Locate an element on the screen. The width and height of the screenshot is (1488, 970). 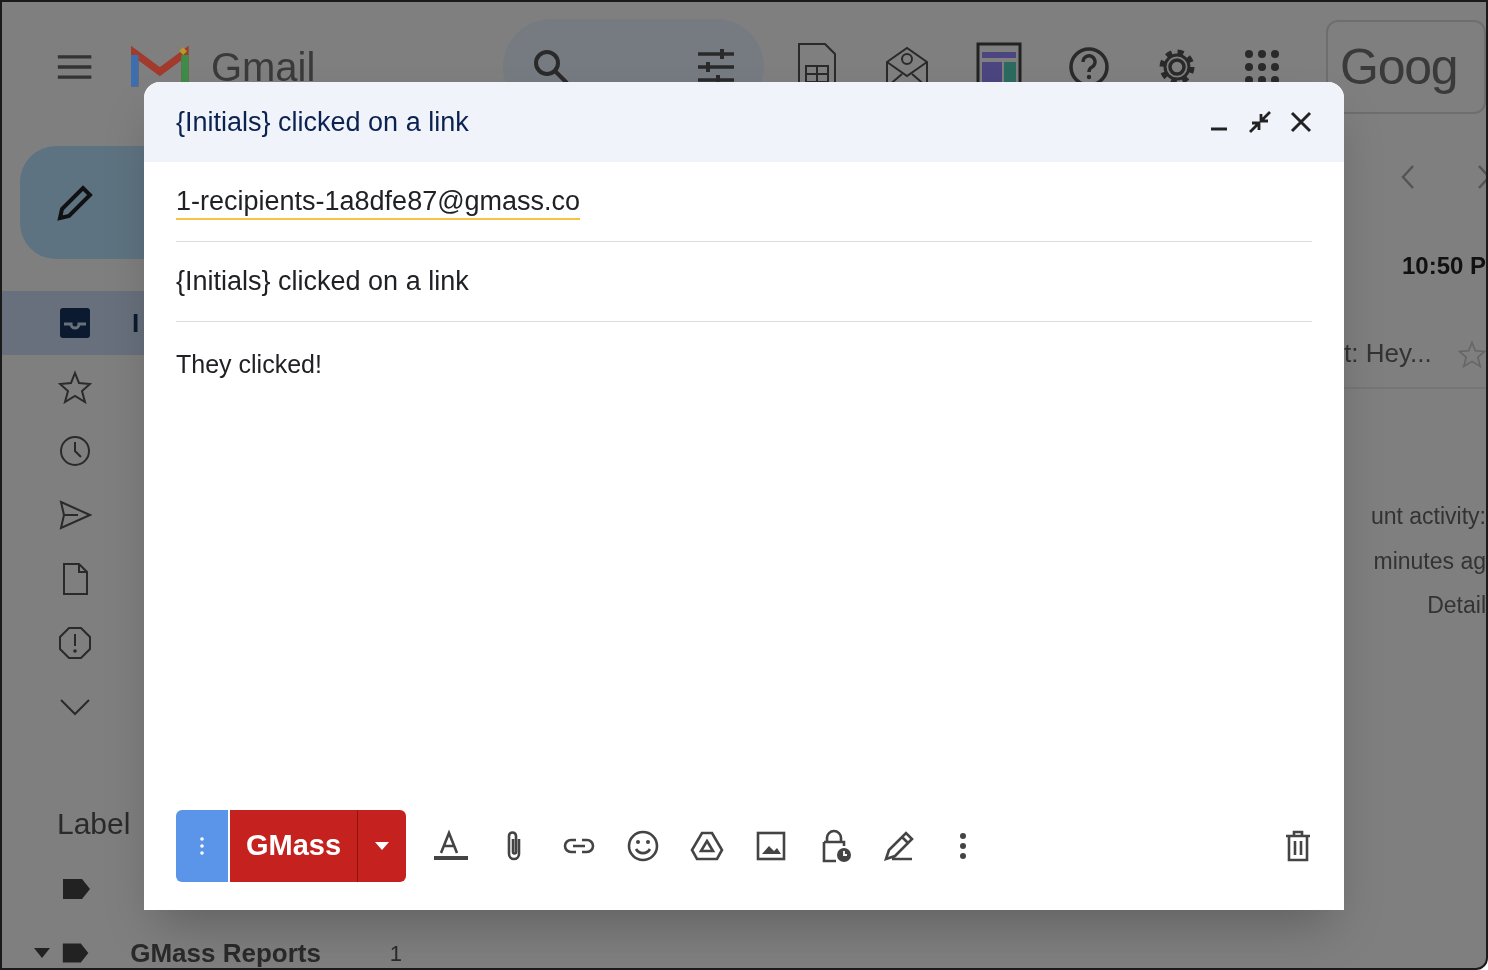
dialog-title: {Initials} clicked on a link is located at coordinates (323, 122).